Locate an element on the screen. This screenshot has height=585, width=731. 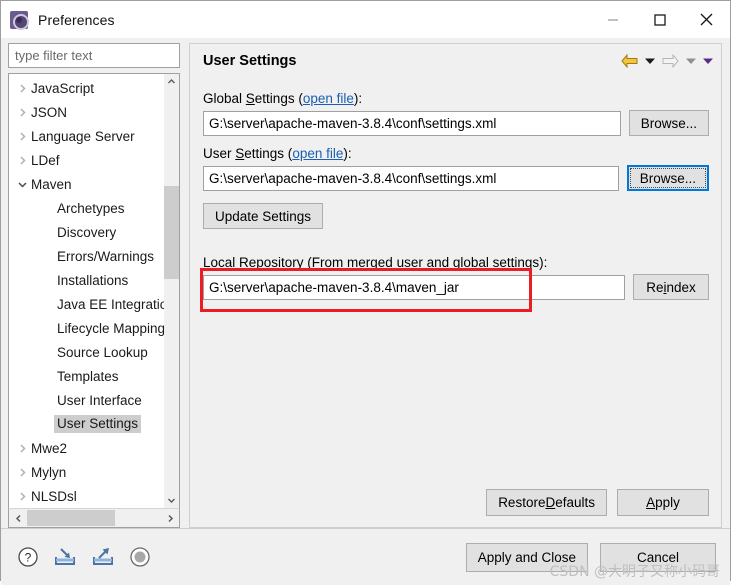
sidebar-item-json: JSON is located at coordinates (86, 112).